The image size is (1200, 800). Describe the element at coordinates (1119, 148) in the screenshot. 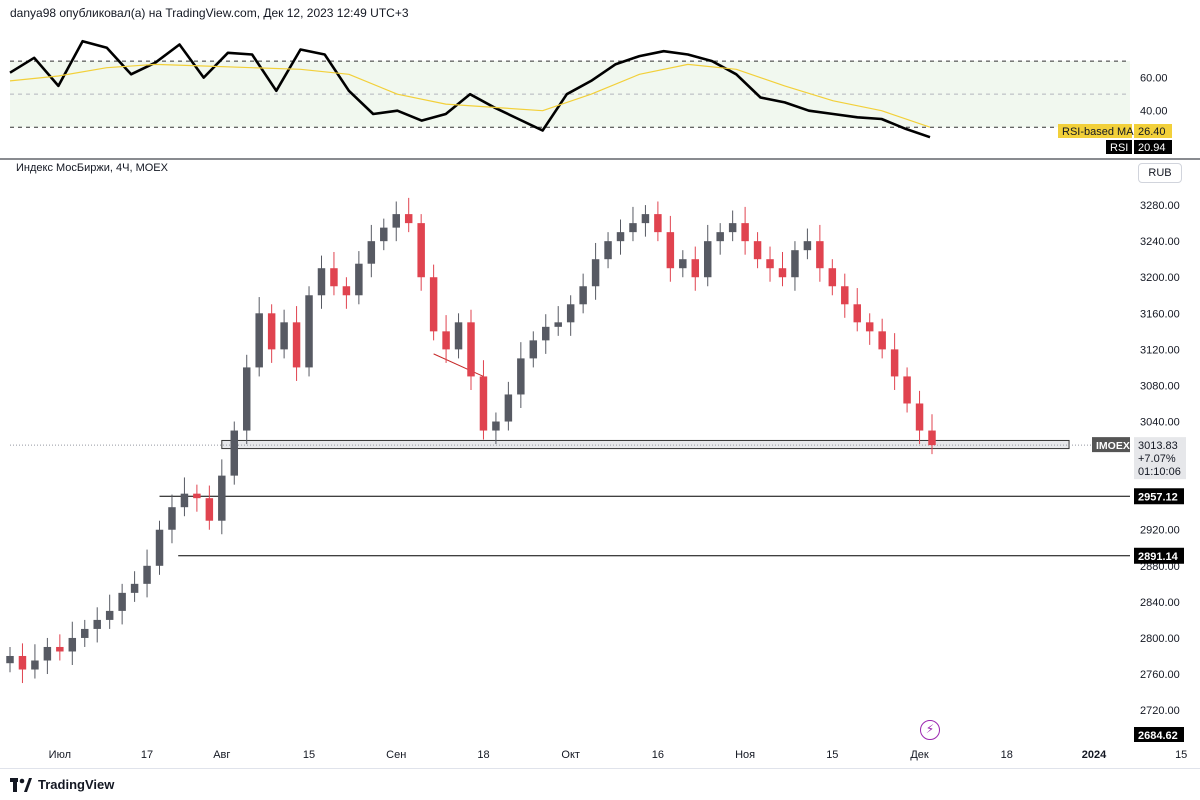

I see `rsi-name-label: RSI` at that location.